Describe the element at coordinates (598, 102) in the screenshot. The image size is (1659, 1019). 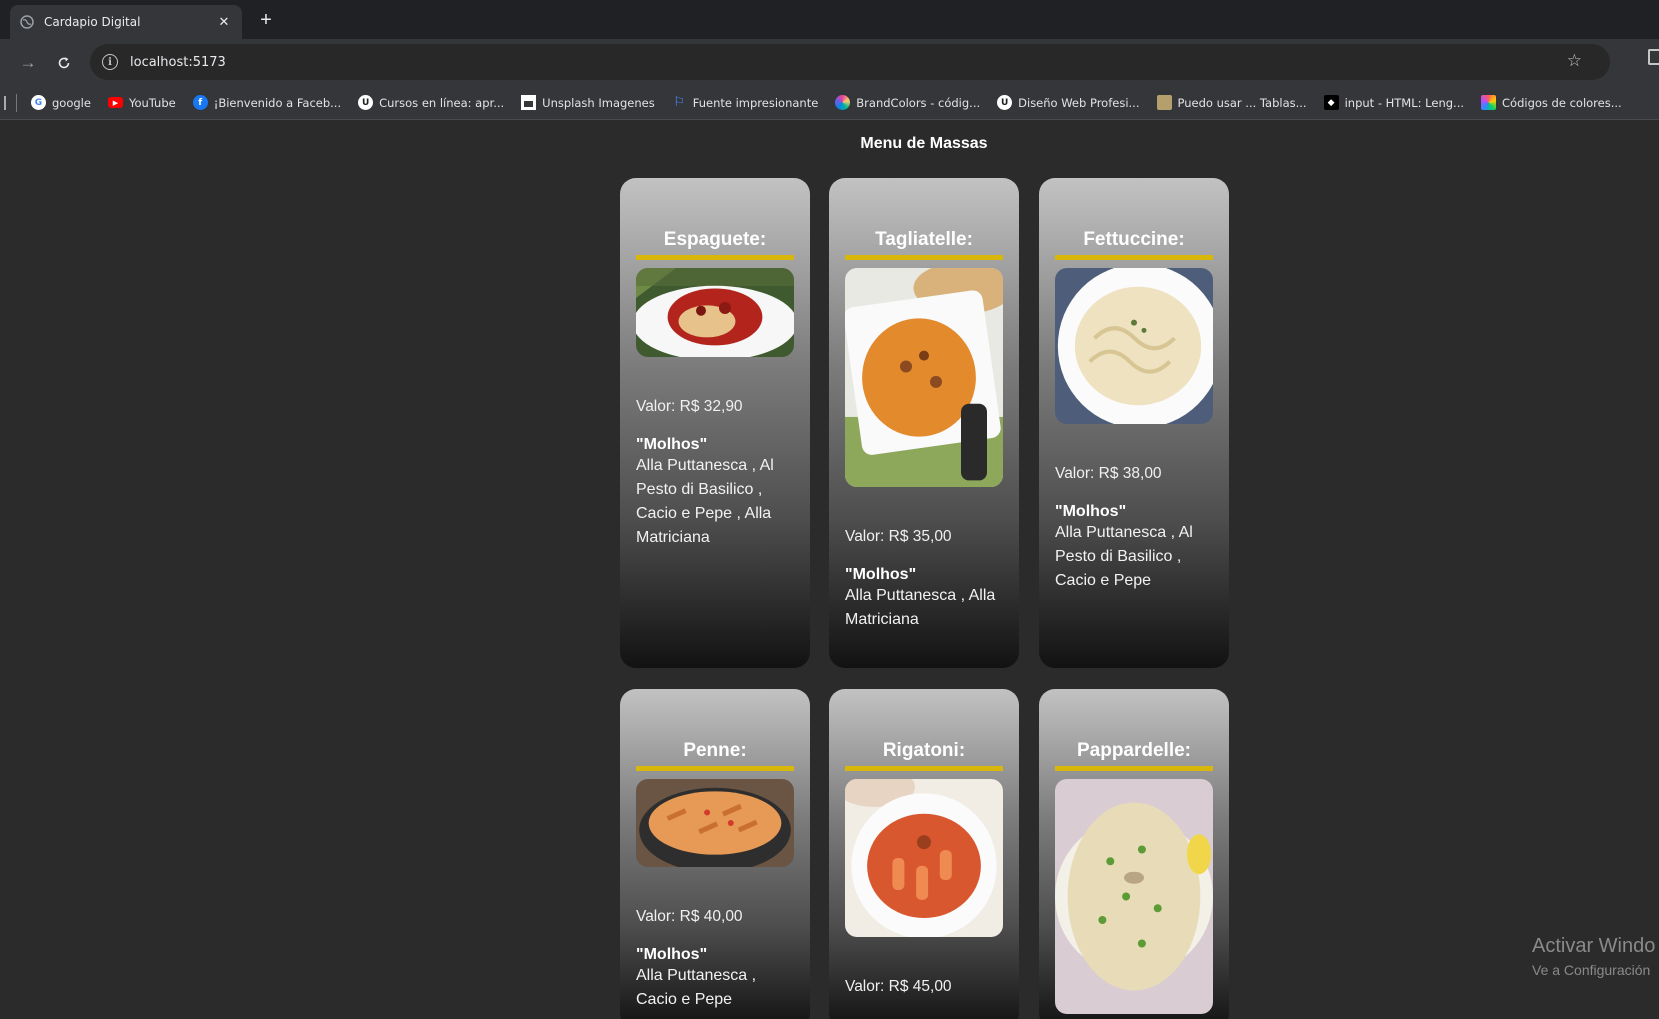
I see `bookmark-label: Unsplash Imagenes` at that location.